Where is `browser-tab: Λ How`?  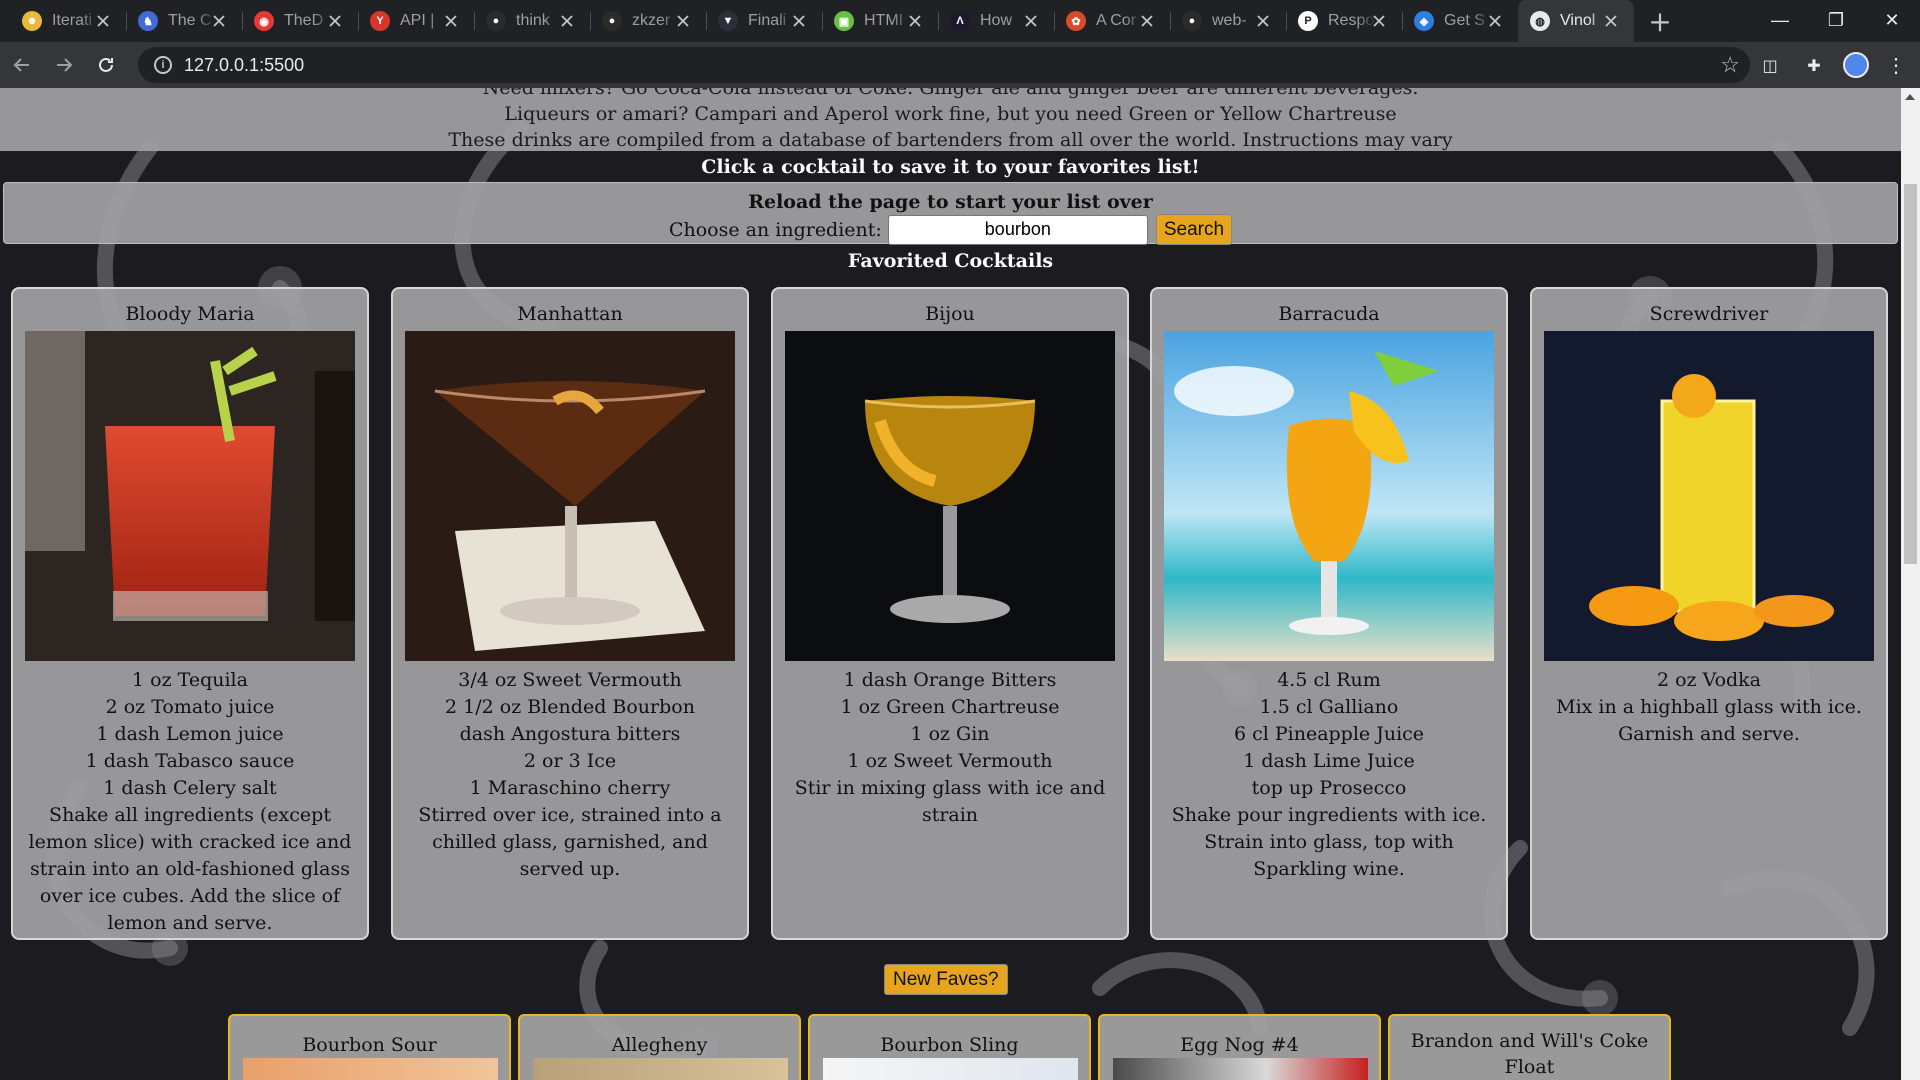
browser-tab: Λ How is located at coordinates (996, 21).